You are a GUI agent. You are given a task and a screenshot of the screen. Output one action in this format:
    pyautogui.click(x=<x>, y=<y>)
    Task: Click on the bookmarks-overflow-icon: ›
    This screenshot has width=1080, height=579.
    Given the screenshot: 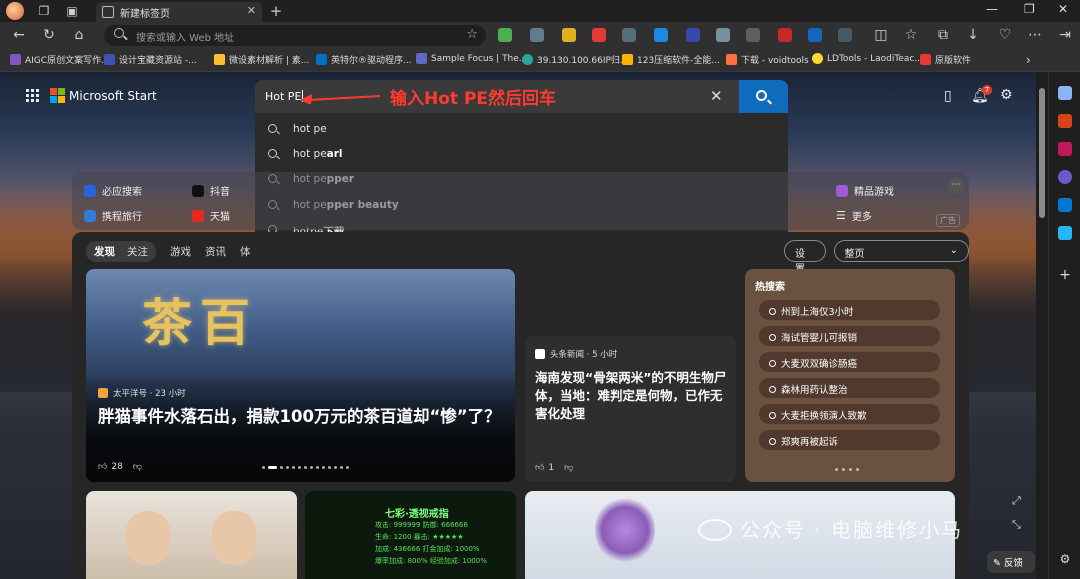 What is the action you would take?
    pyautogui.click(x=1028, y=60)
    